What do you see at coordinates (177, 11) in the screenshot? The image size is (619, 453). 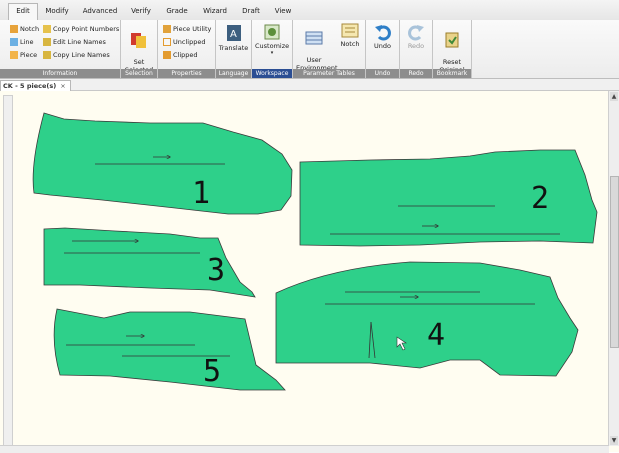 I see `menu-tab-grade: Grade` at bounding box center [177, 11].